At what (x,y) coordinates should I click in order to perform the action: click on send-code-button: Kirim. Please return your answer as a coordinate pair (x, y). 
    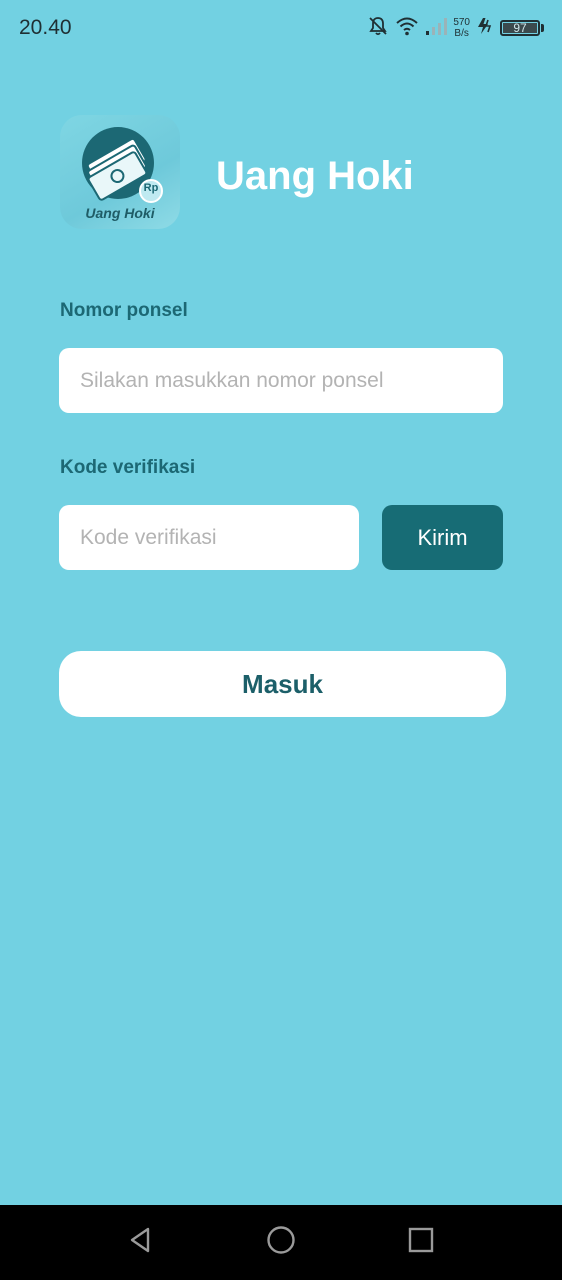
    Looking at the image, I should click on (442, 537).